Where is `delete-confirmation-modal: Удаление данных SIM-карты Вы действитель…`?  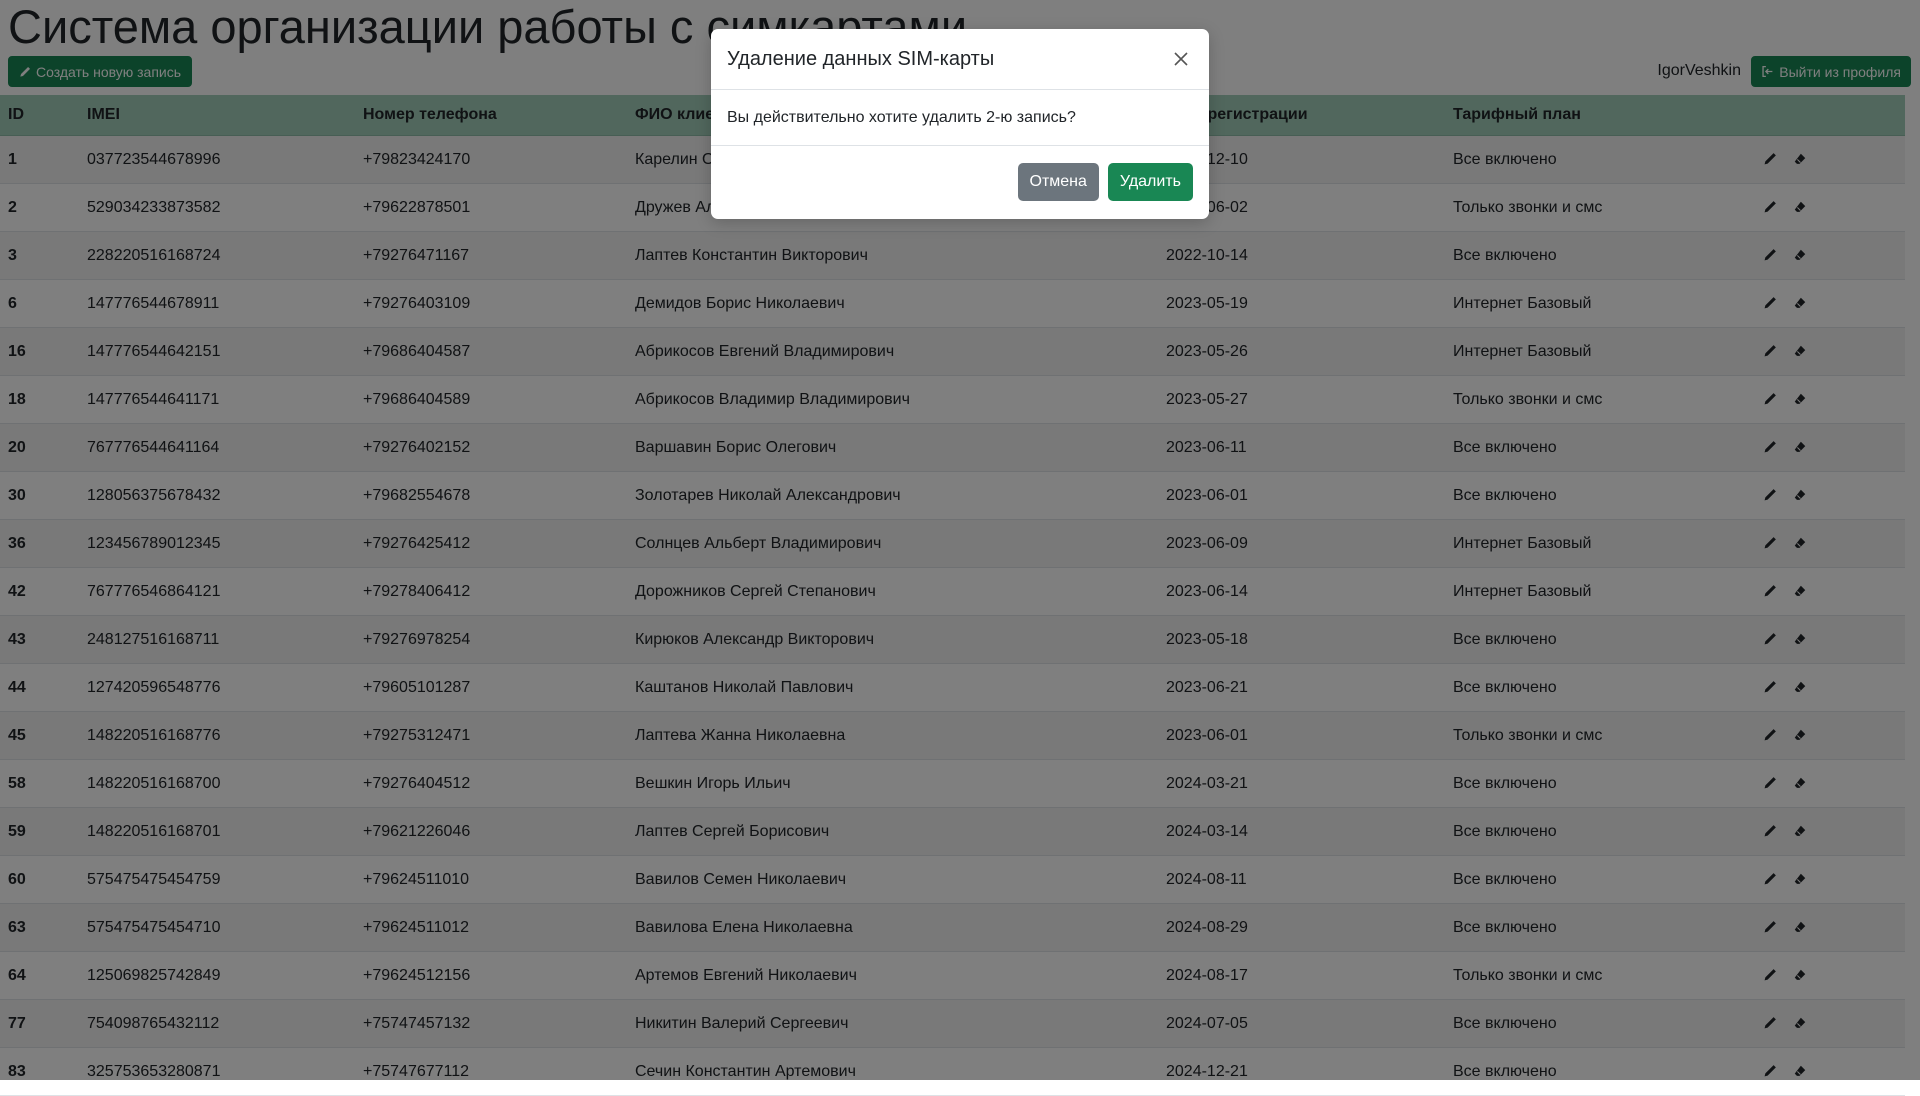 delete-confirmation-modal: Удаление данных SIM-карты Вы действитель… is located at coordinates (960, 124).